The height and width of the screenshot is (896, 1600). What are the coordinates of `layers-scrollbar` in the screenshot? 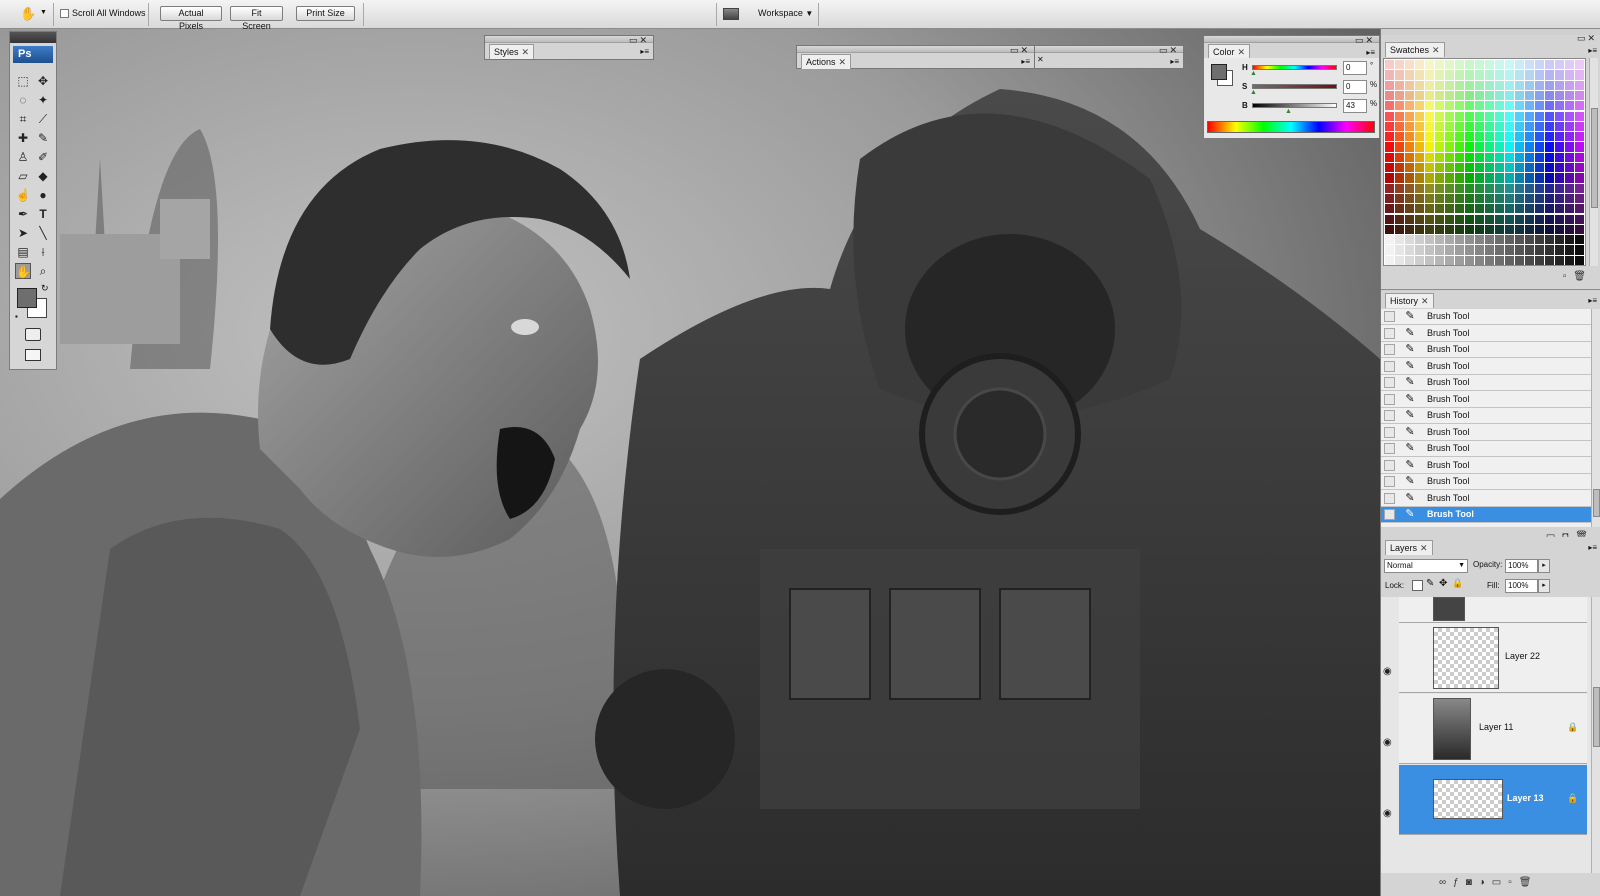 It's located at (1595, 735).